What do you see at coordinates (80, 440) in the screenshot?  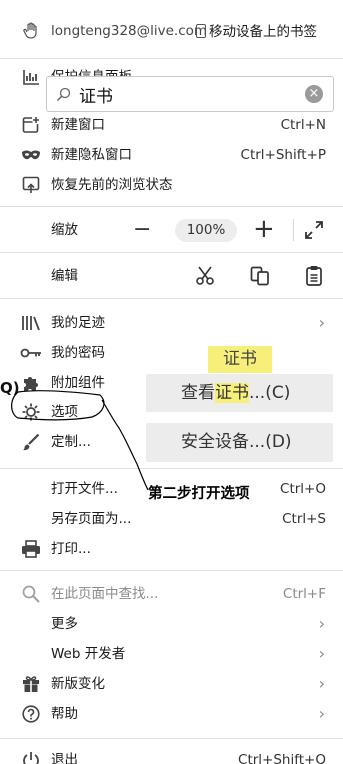 I see `annotation-drawing` at bounding box center [80, 440].